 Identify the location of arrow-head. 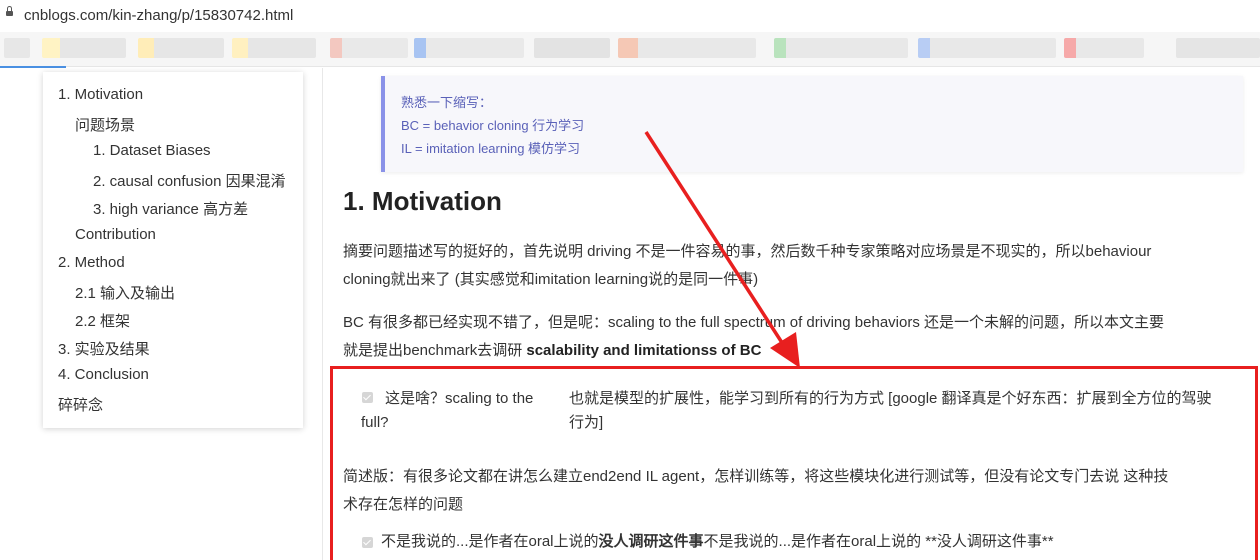
(785, 350).